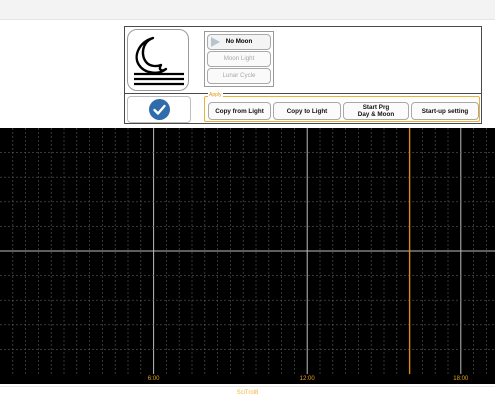 Image resolution: width=495 pixels, height=400 pixels. Describe the element at coordinates (461, 379) in the screenshot. I see `x-tick-label: 18:00` at that location.